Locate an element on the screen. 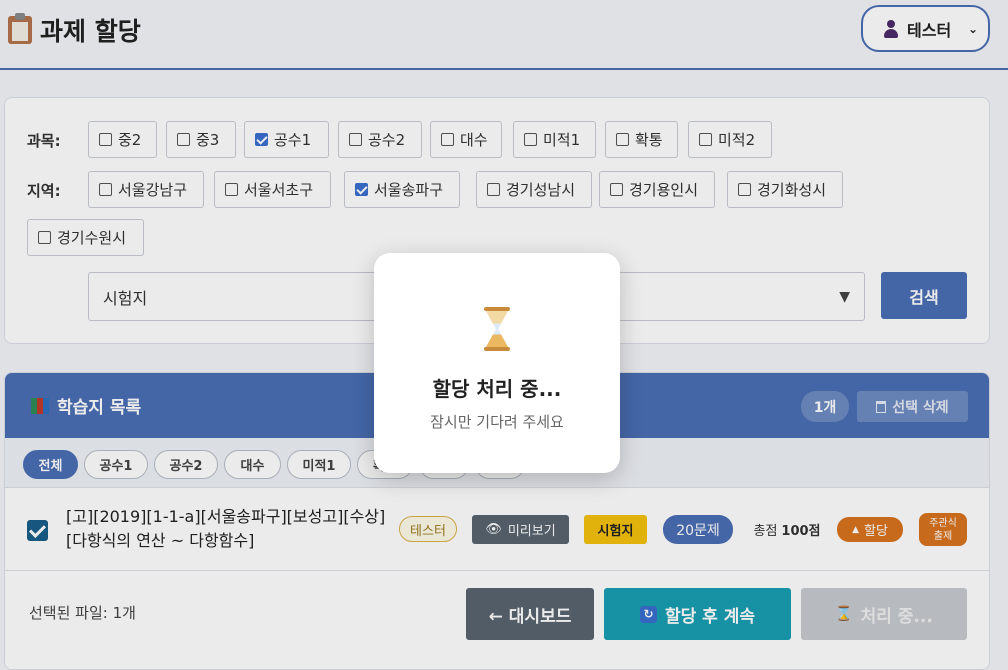  modal-subtitle: 잠시만 기다려 주세요 is located at coordinates (497, 422).